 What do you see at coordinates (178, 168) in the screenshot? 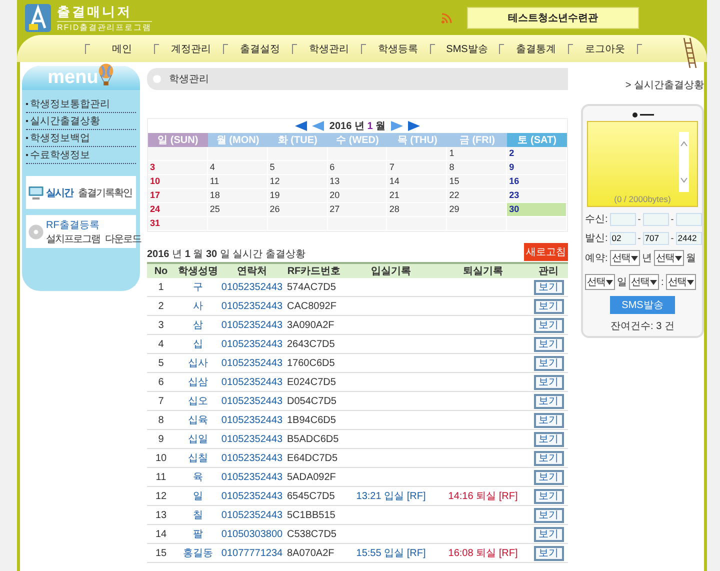
I see `calendar-day: 3` at bounding box center [178, 168].